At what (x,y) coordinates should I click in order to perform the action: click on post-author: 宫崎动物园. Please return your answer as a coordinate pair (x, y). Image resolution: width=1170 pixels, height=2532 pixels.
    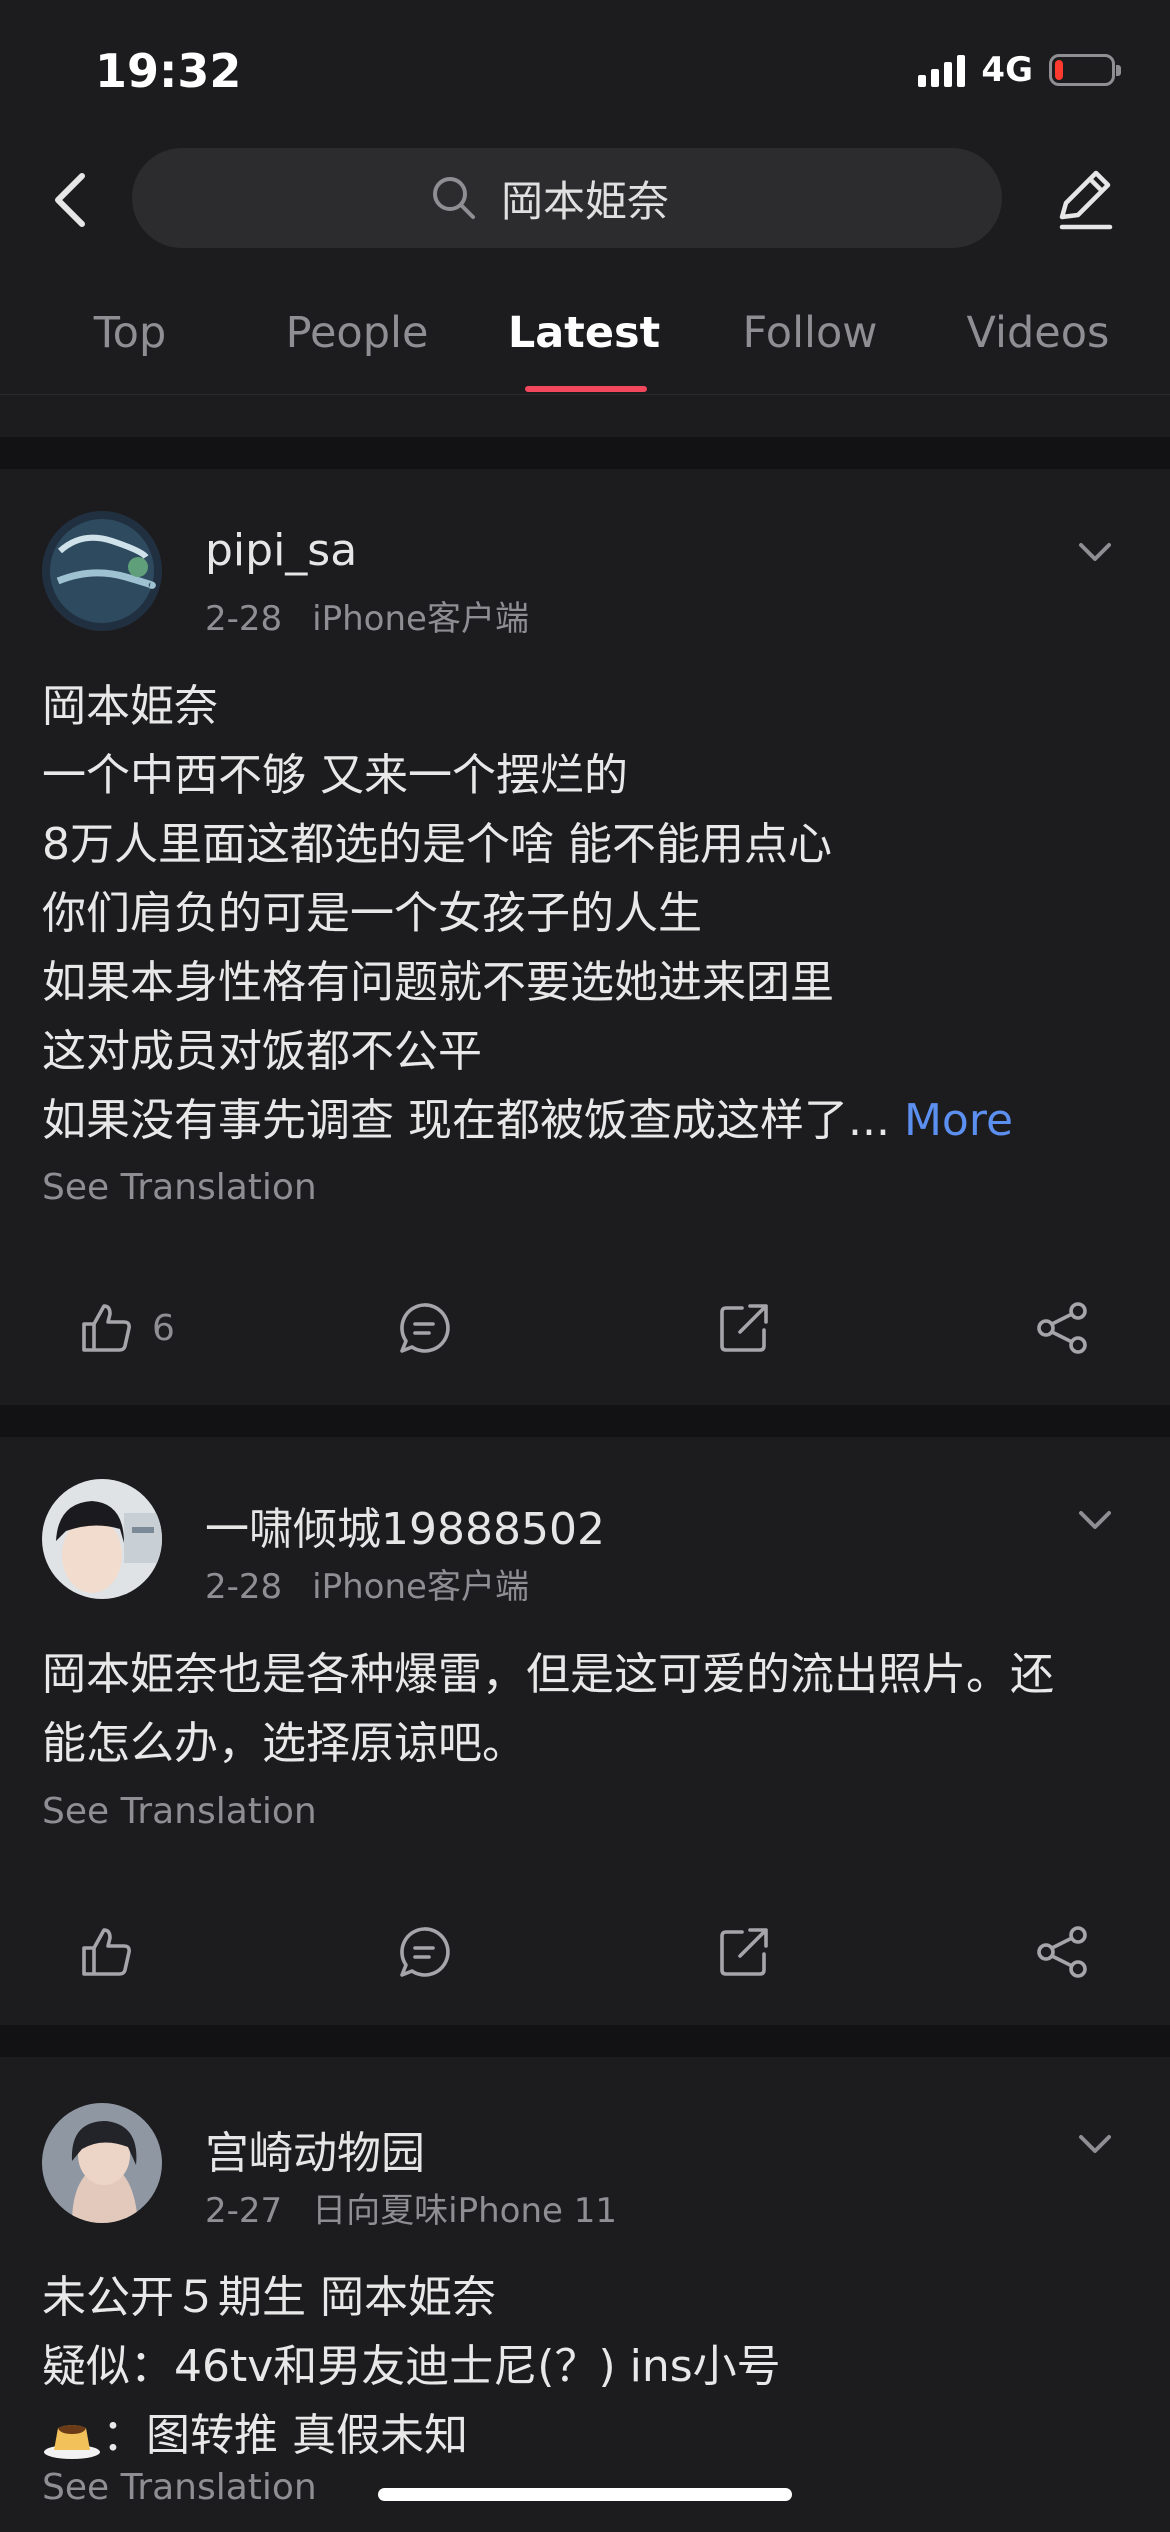
    Looking at the image, I should click on (315, 2149).